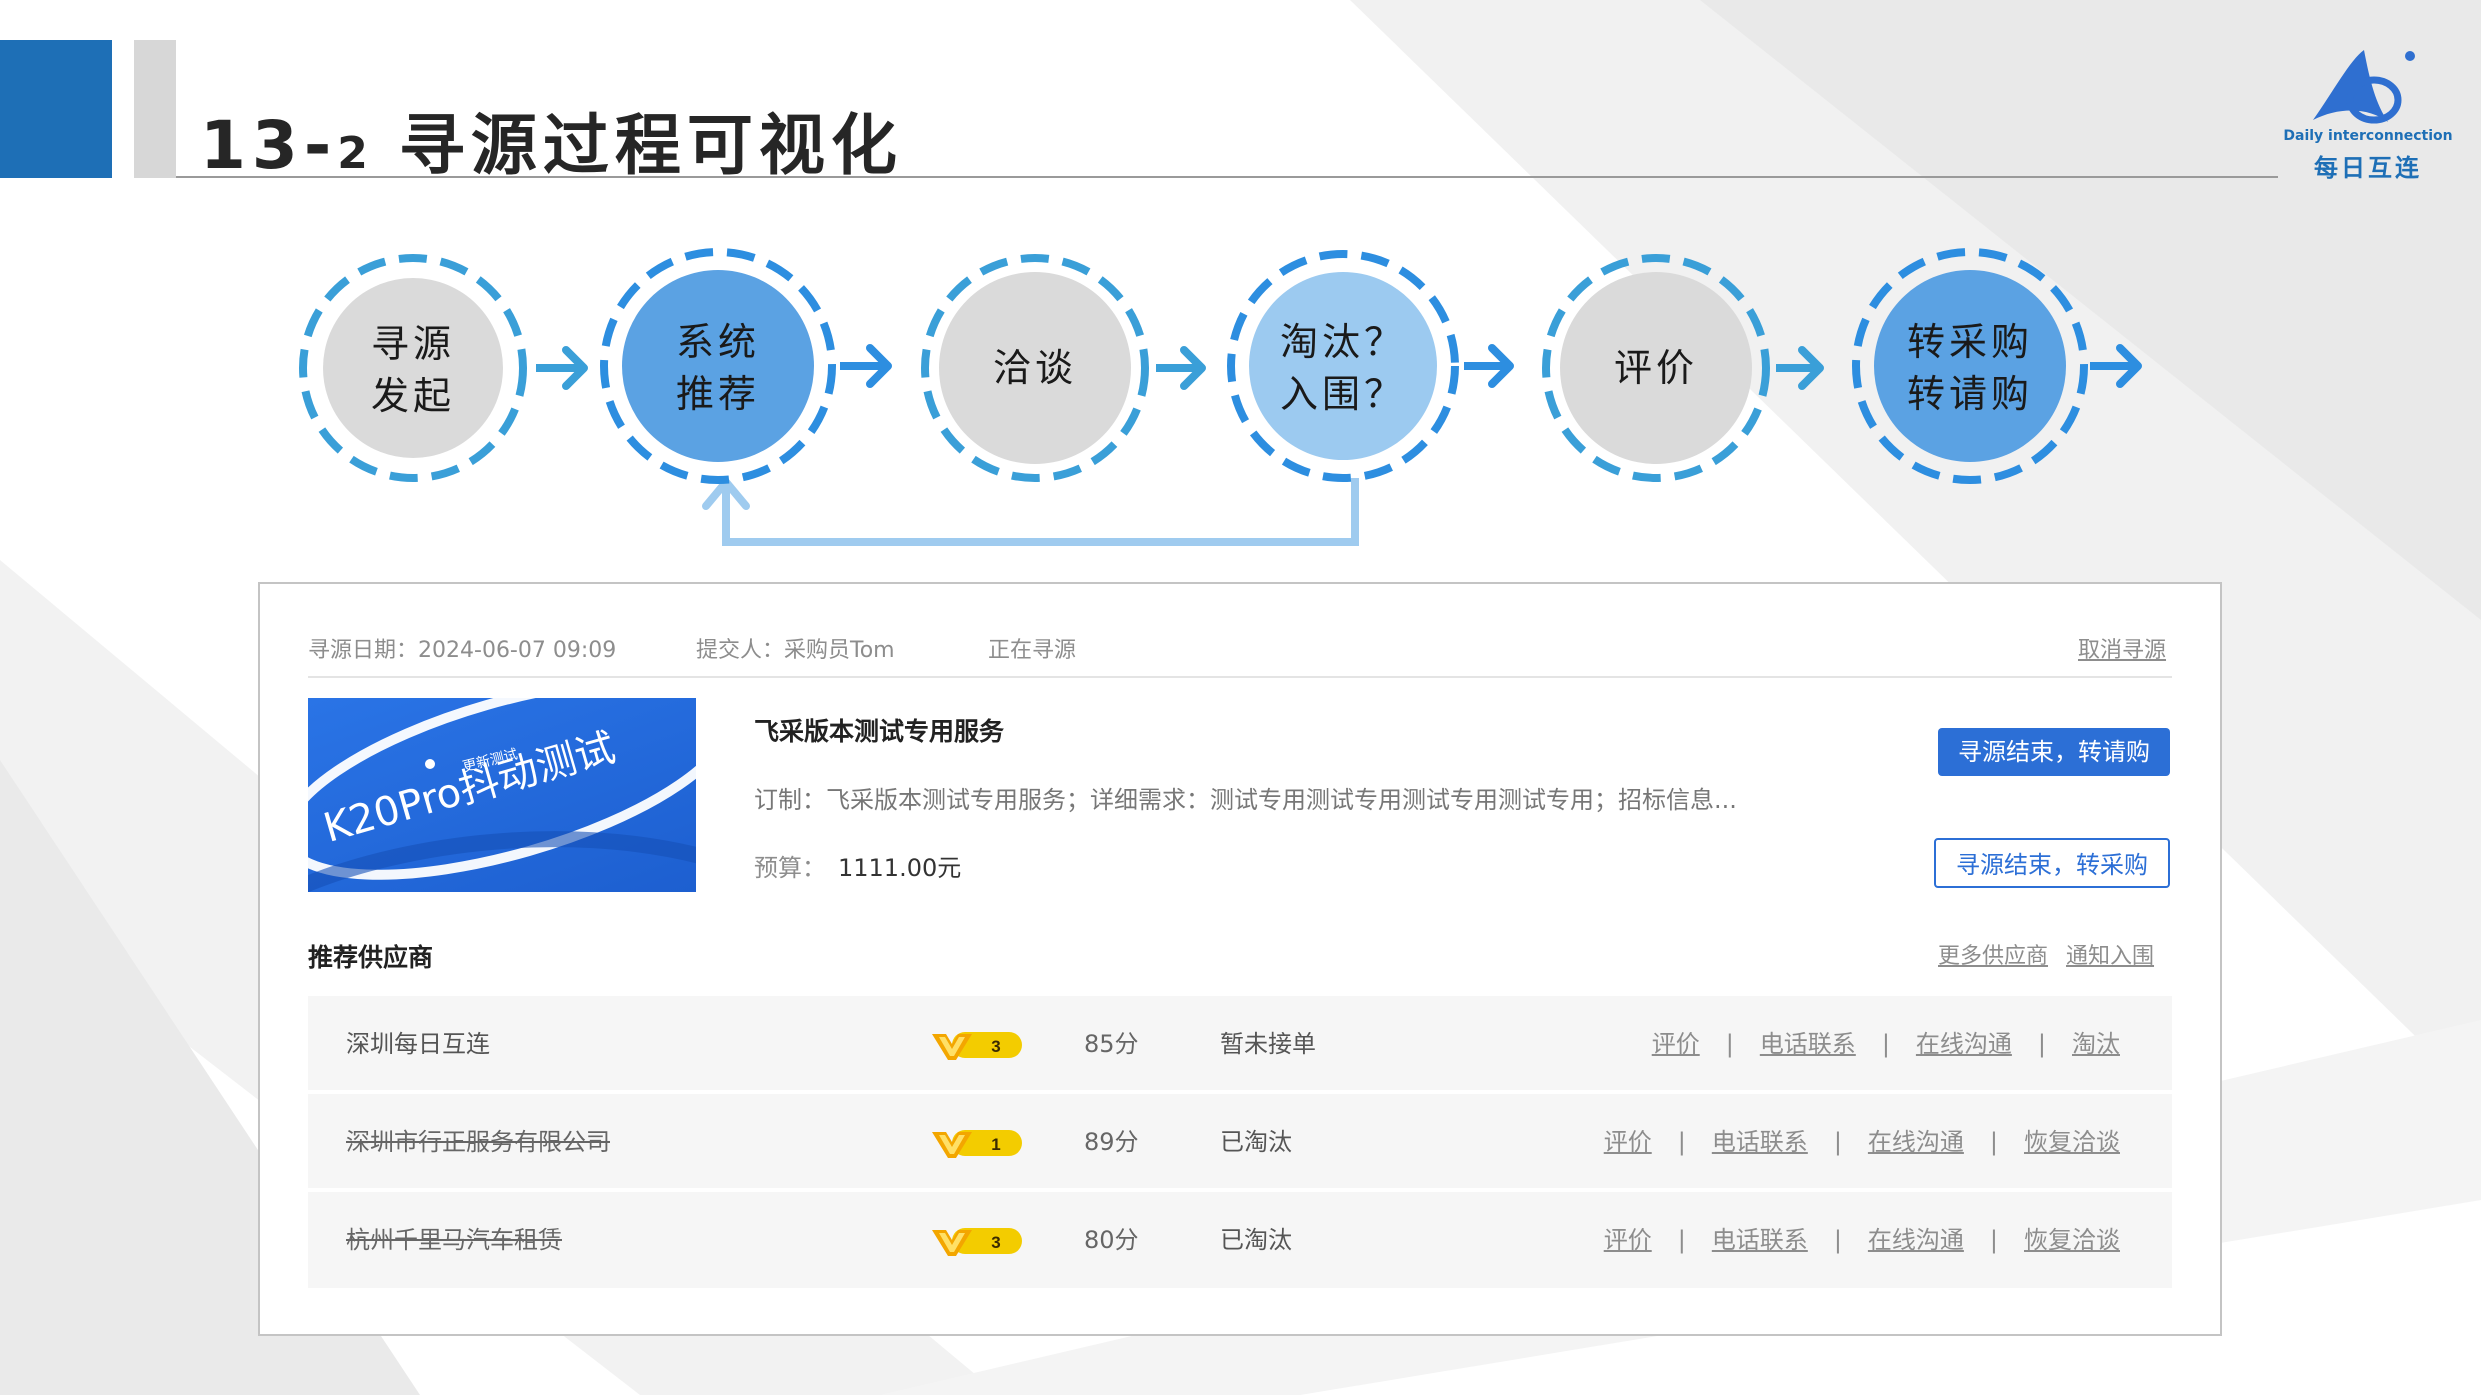  Describe the element at coordinates (1034, 368) in the screenshot. I see `flow-step-3-label: 洽谈` at that location.